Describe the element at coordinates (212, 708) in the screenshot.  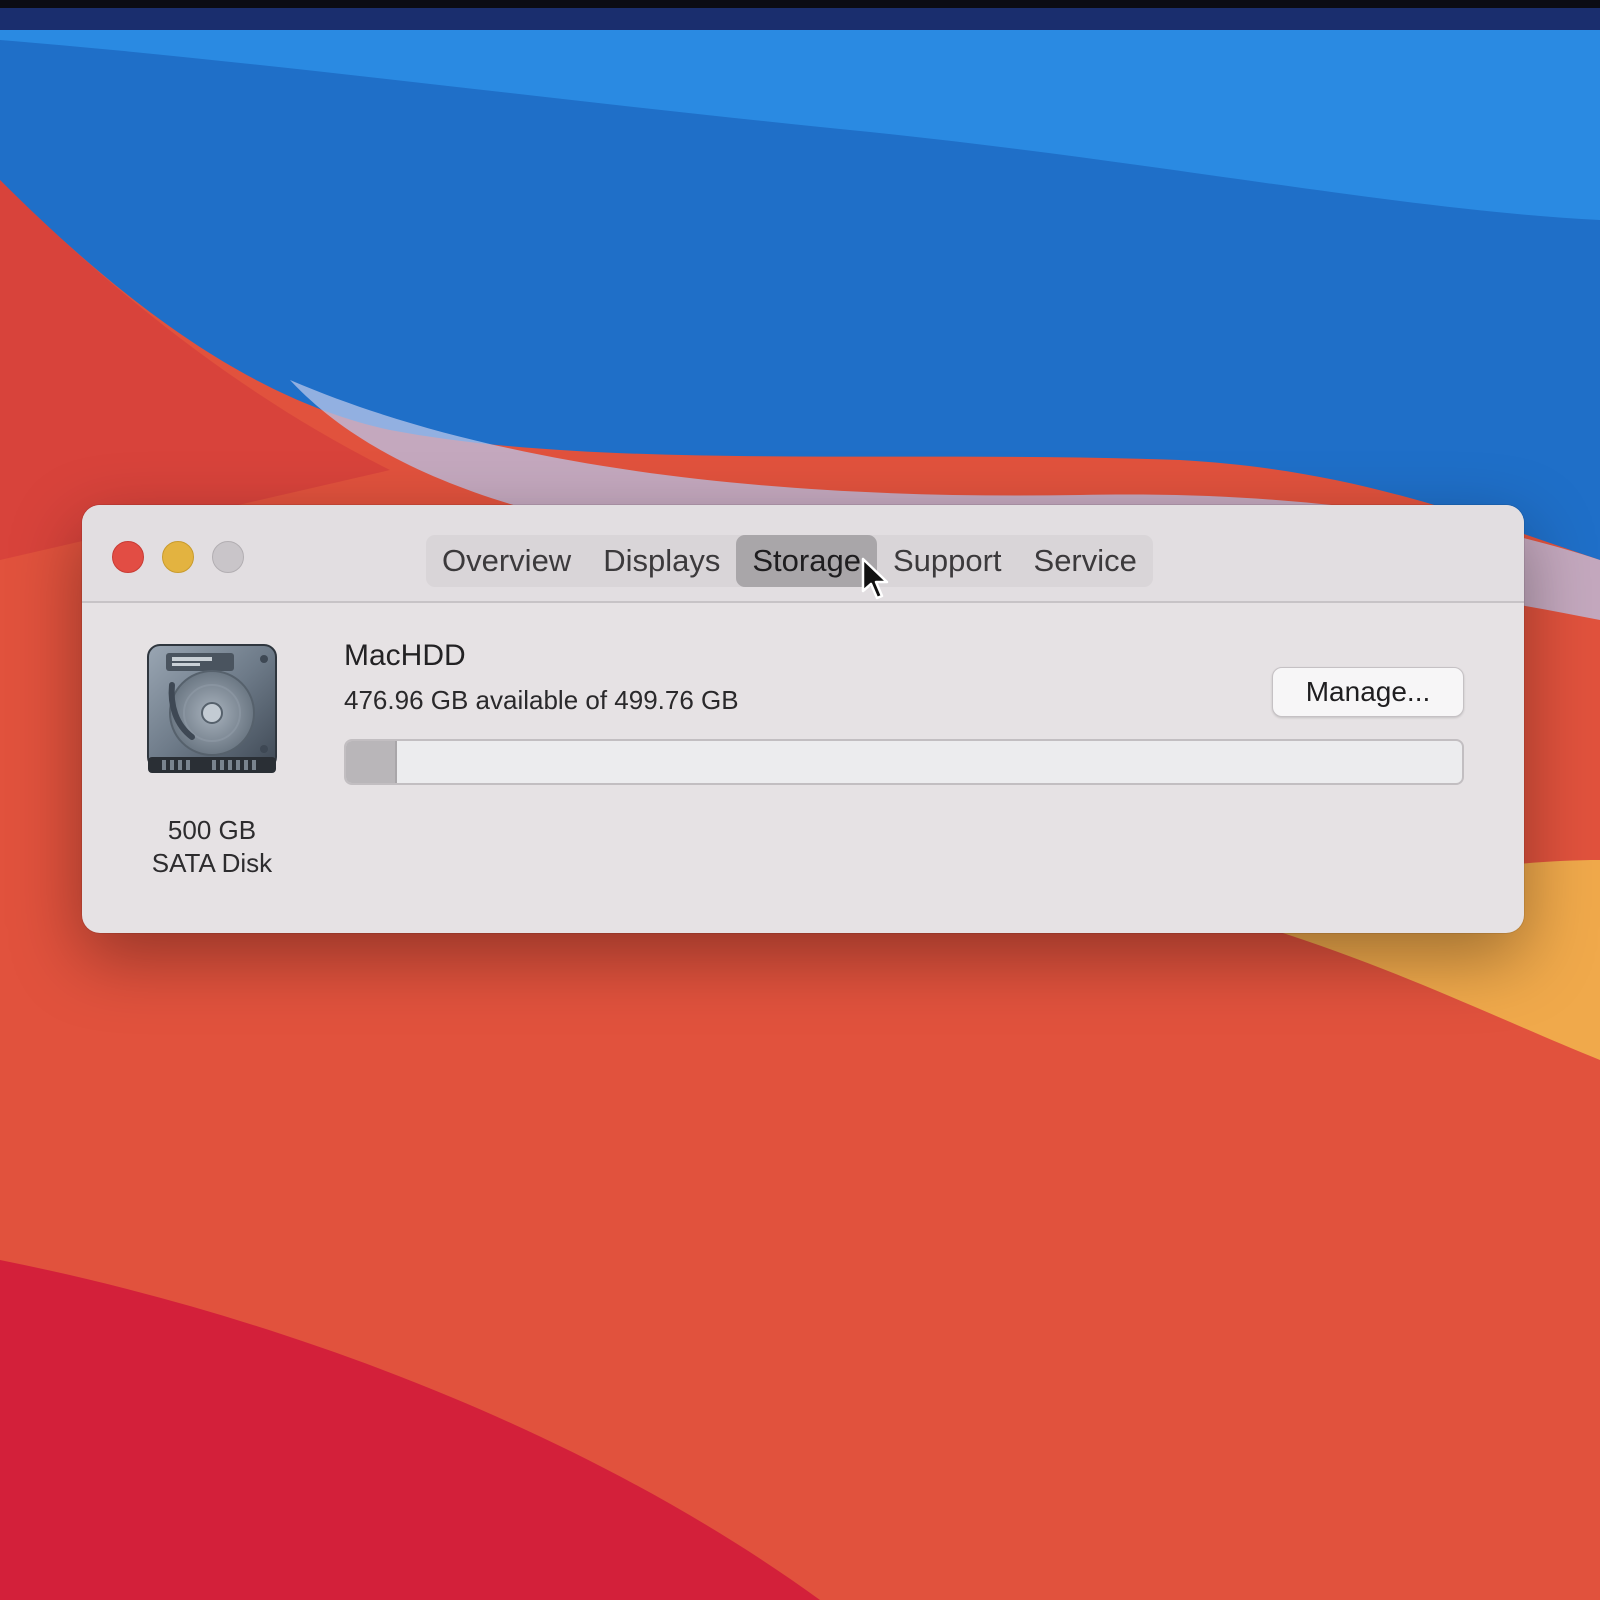
I see `hard-drive-icon` at that location.